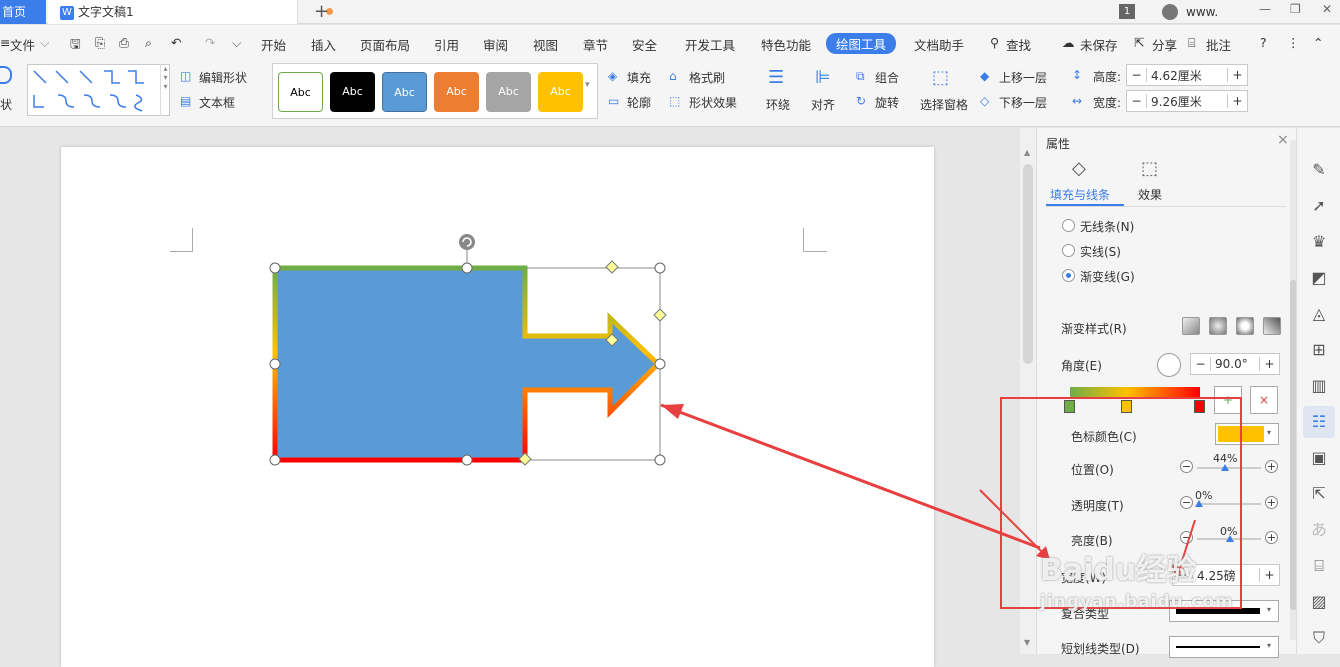 Image resolution: width=1340 pixels, height=667 pixels. What do you see at coordinates (850, 476) in the screenshot?
I see `annotation-arrow-main` at bounding box center [850, 476].